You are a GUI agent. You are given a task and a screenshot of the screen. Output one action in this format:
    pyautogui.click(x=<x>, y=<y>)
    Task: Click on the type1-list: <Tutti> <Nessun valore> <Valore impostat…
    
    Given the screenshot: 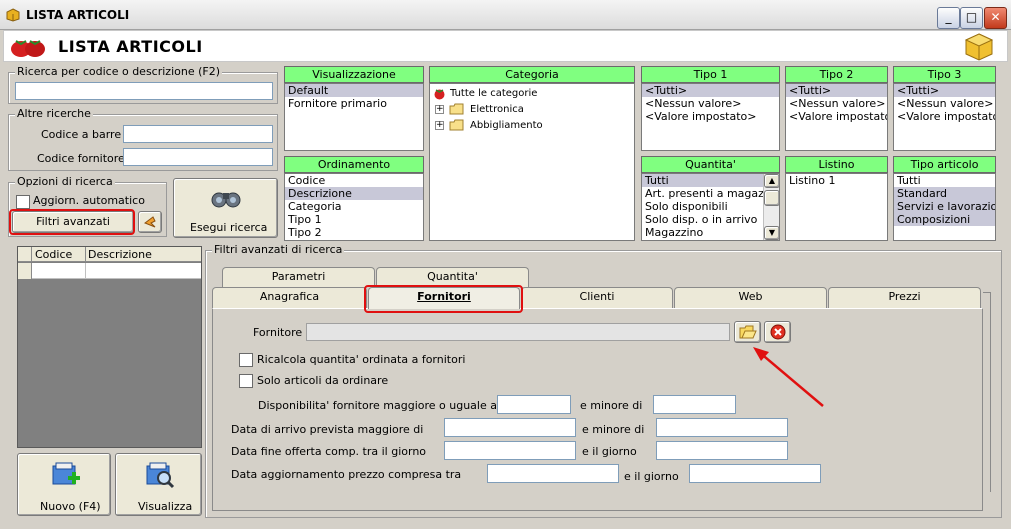 What is the action you would take?
    pyautogui.click(x=710, y=117)
    